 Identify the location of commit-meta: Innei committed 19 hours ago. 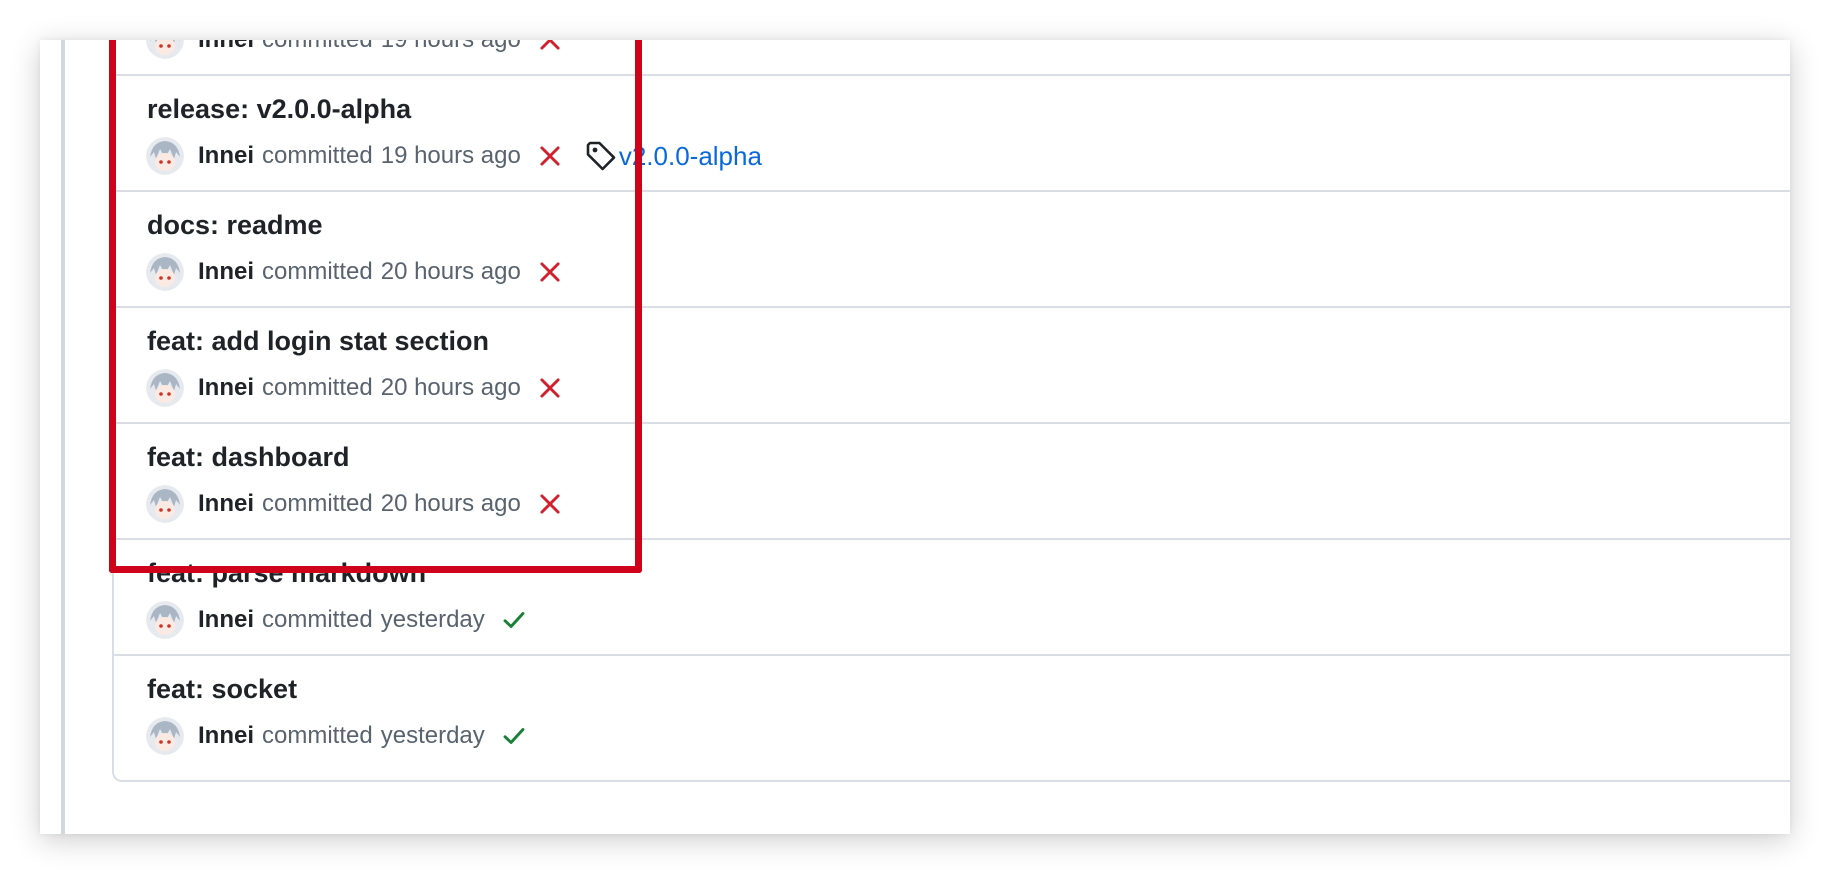
(354, 50).